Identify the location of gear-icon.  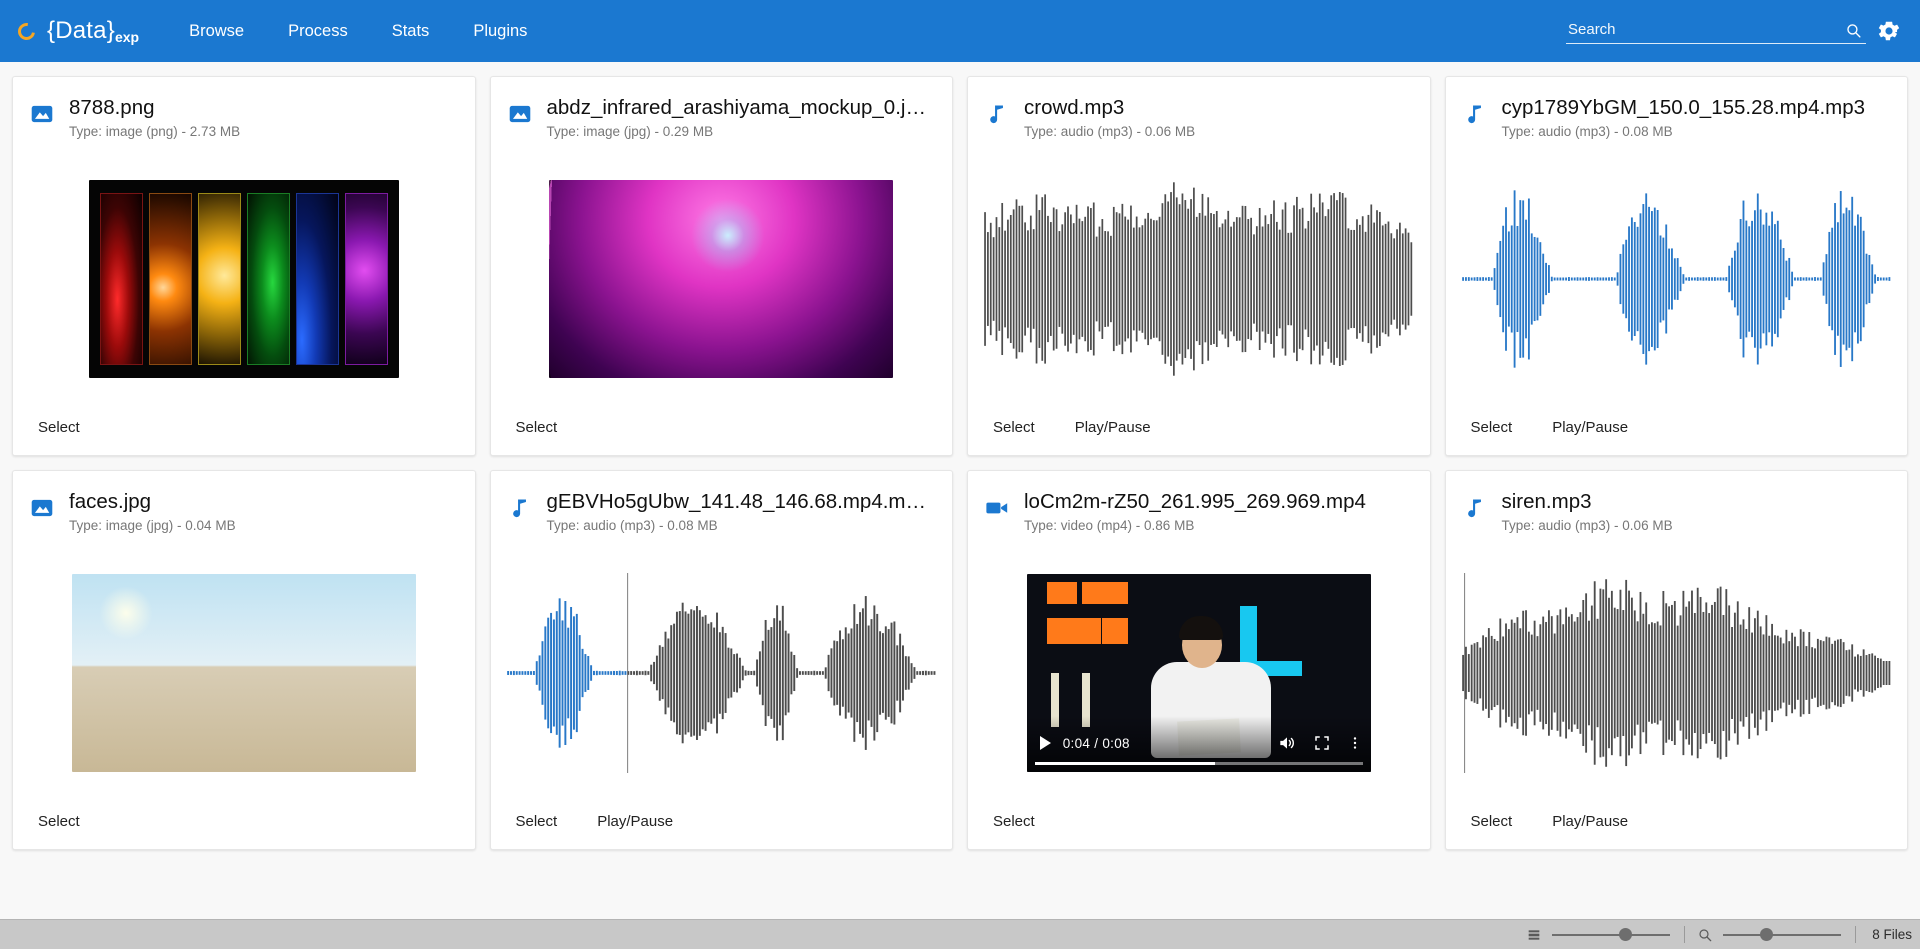
(1889, 31).